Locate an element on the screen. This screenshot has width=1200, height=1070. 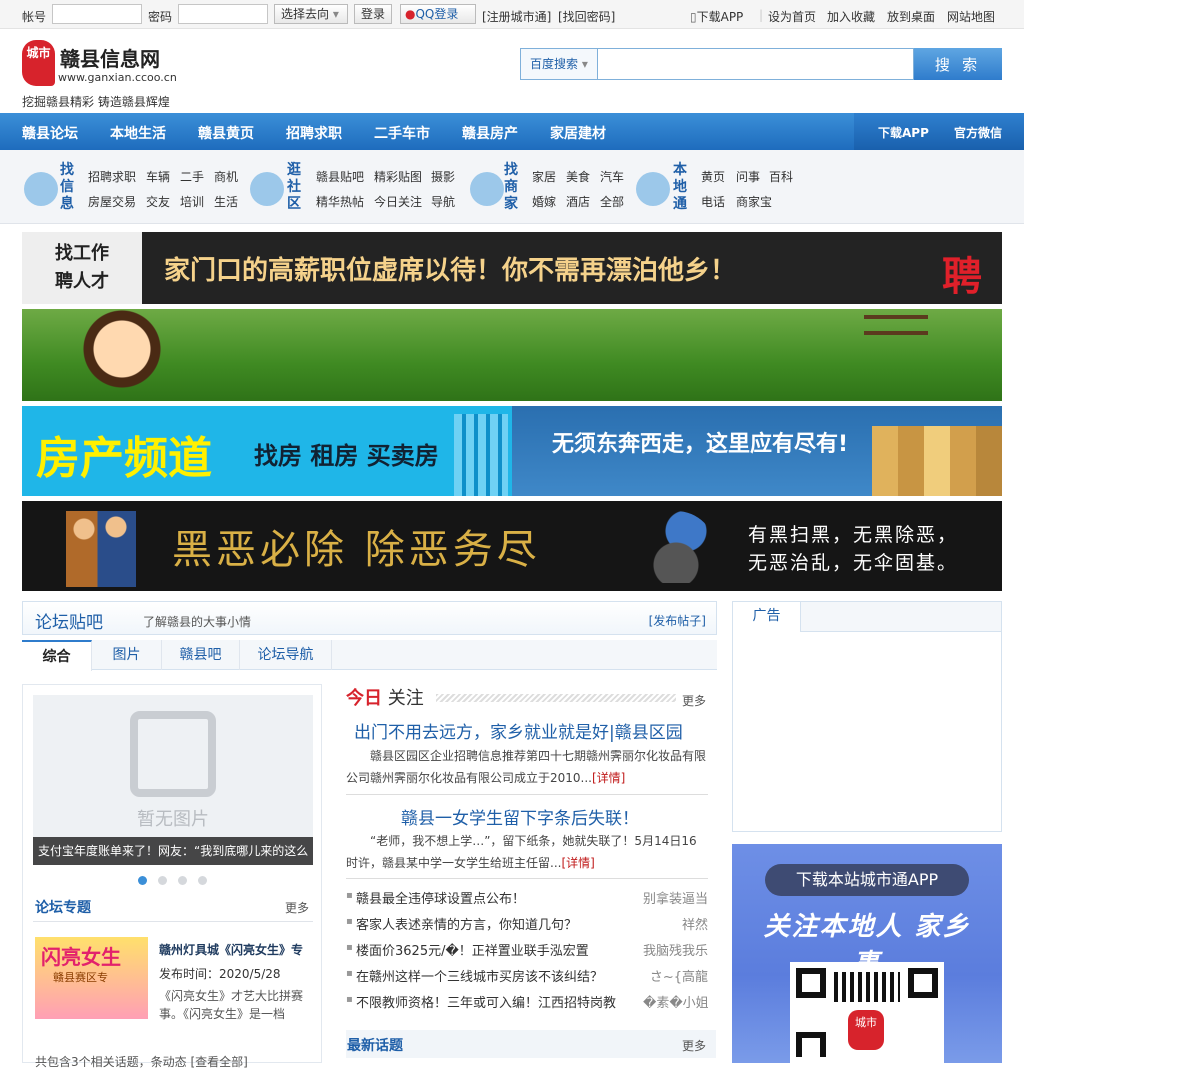
logo-mark: 城市 is located at coordinates (38, 63).